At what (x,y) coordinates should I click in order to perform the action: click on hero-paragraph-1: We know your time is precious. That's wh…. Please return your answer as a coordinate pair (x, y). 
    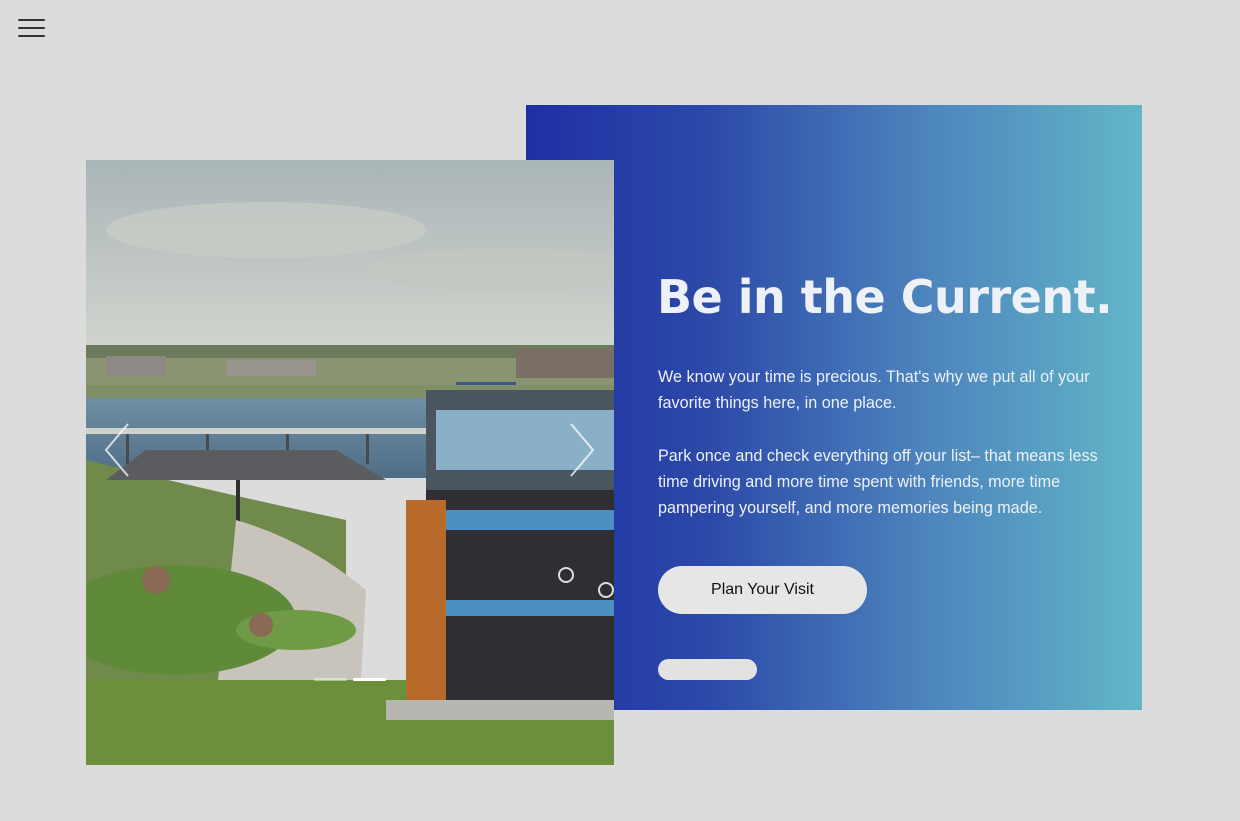
    Looking at the image, I should click on (874, 390).